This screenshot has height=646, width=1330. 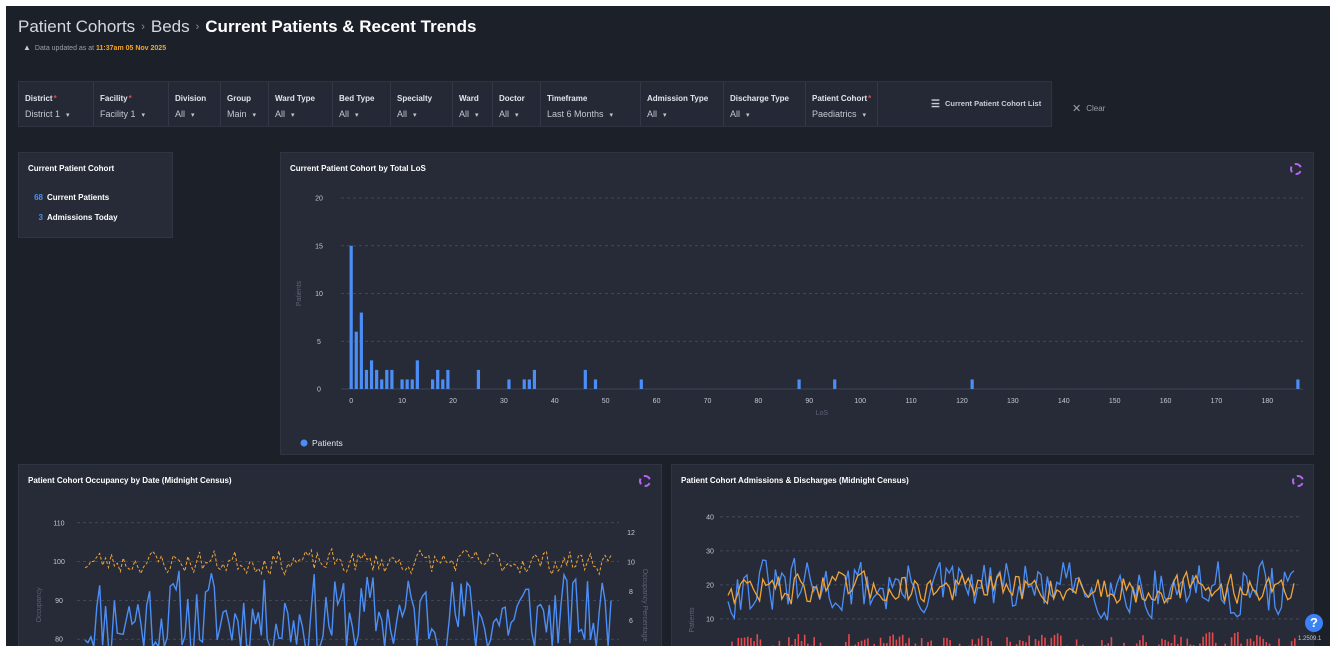 I want to click on filter-ward-type: Ward Type All ▾, so click(x=301, y=104).